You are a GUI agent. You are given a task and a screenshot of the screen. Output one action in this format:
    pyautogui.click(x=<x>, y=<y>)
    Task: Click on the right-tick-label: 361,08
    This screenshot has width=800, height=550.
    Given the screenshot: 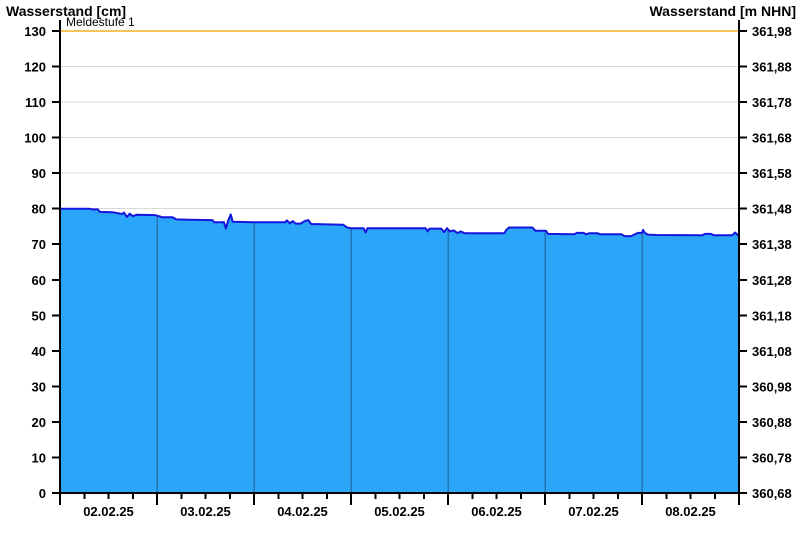 What is the action you would take?
    pyautogui.click(x=772, y=351)
    